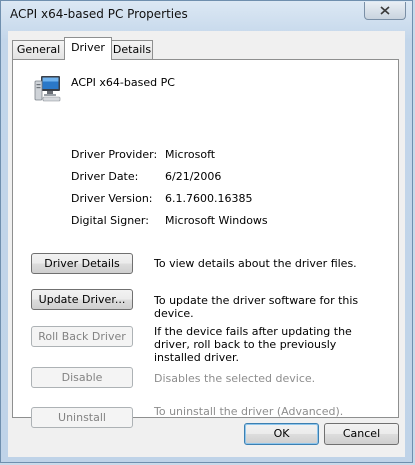 Image resolution: width=415 pixels, height=465 pixels. I want to click on tab-details: Details, so click(132, 49).